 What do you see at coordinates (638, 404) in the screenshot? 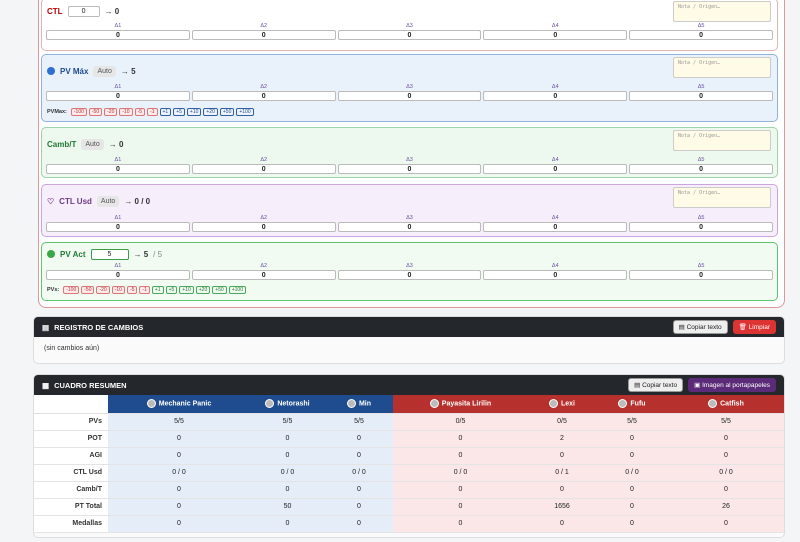
I see `player-name: Fufu` at bounding box center [638, 404].